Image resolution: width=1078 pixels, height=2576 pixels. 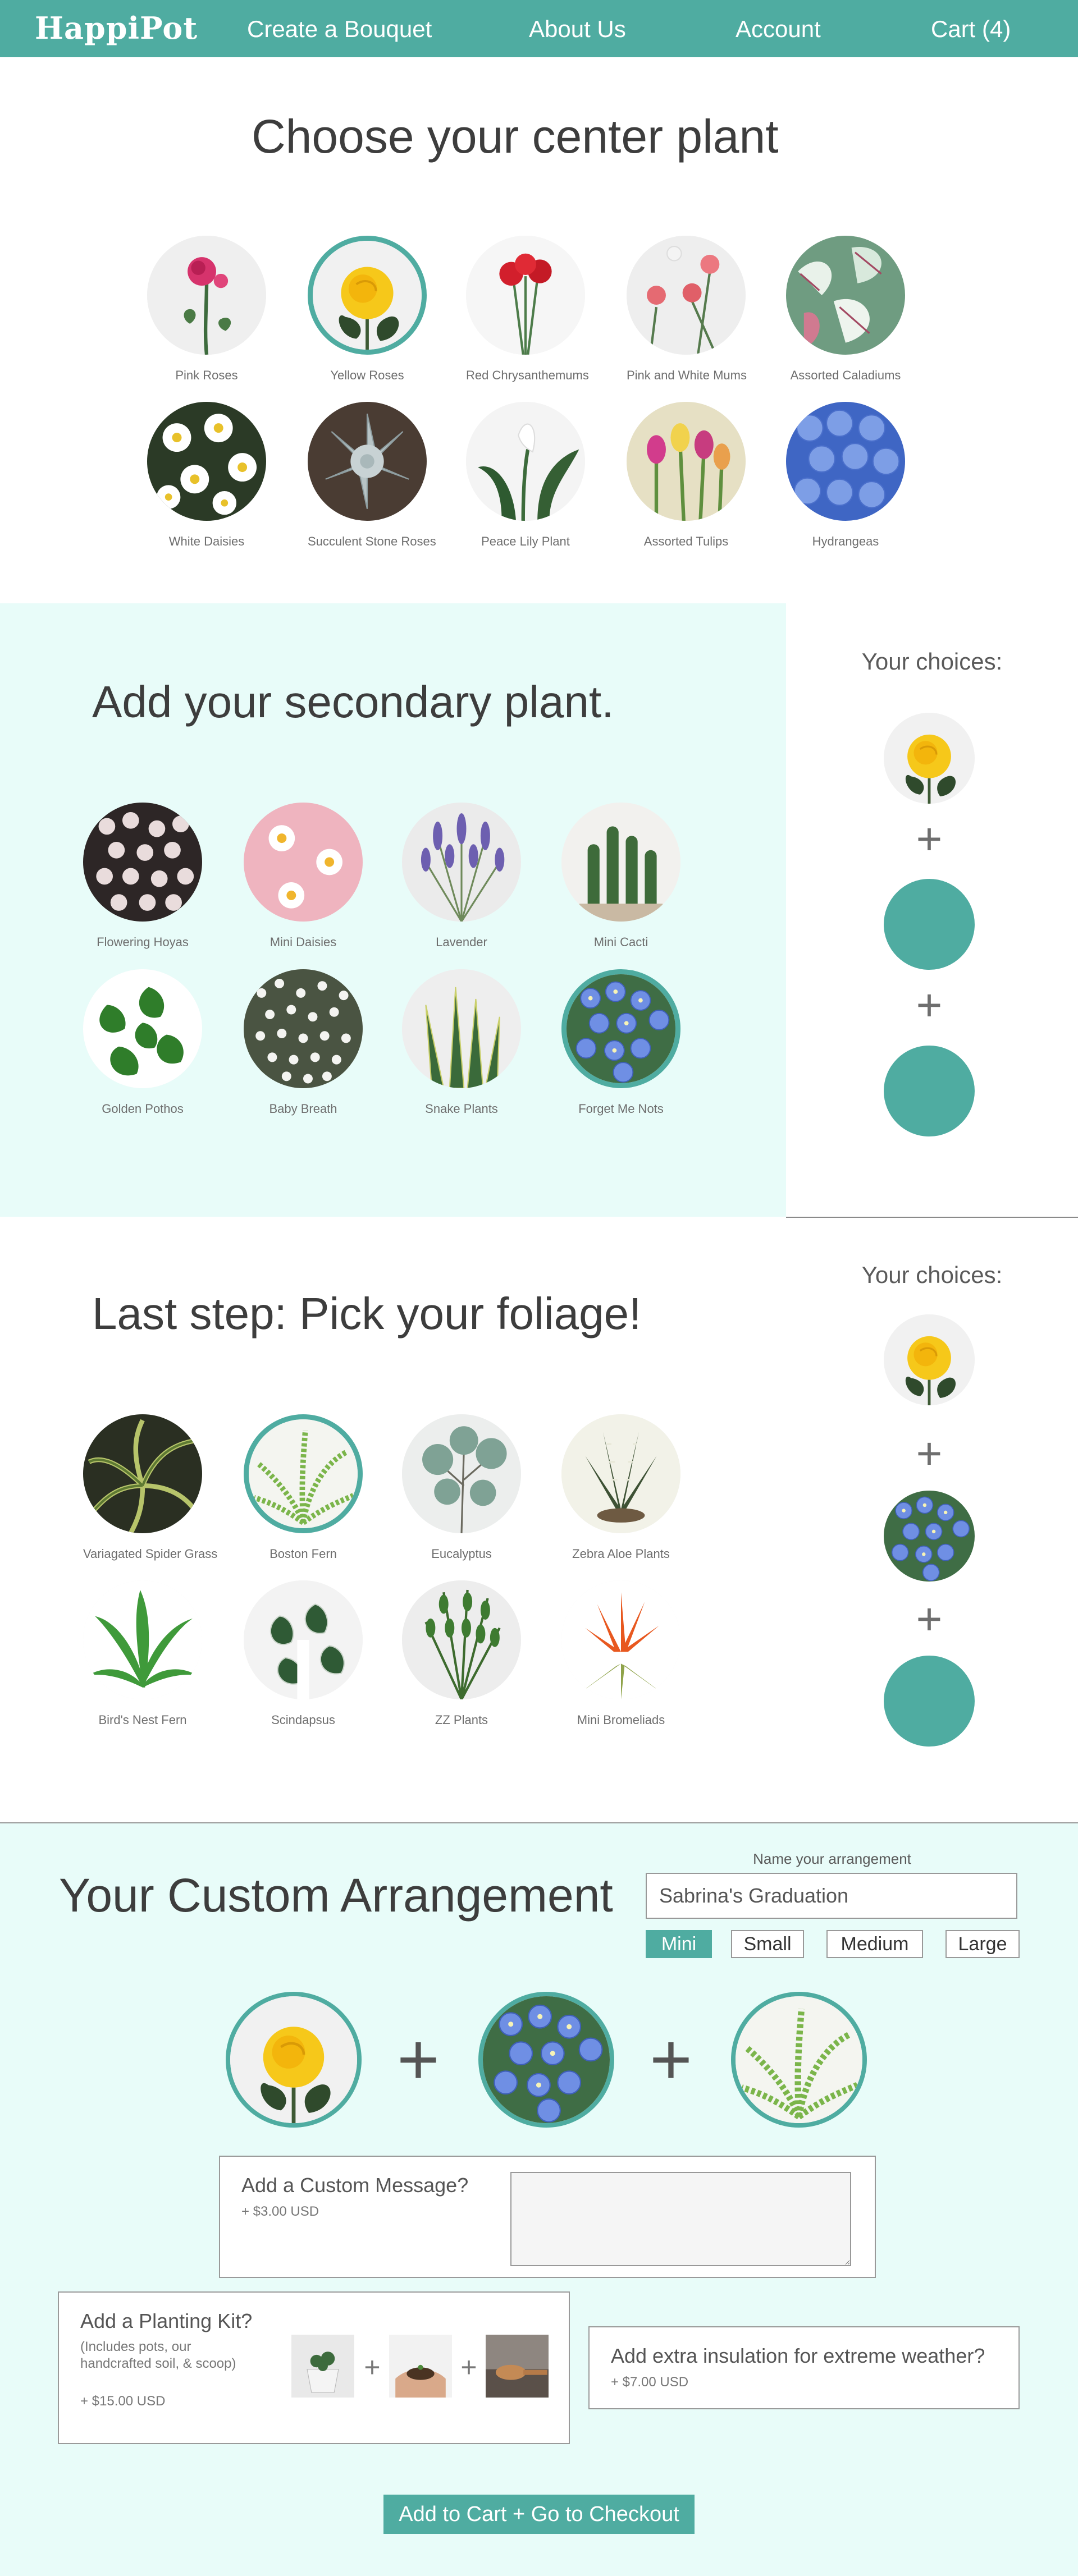 I want to click on plant-label: Scindapsus, so click(x=303, y=1720).